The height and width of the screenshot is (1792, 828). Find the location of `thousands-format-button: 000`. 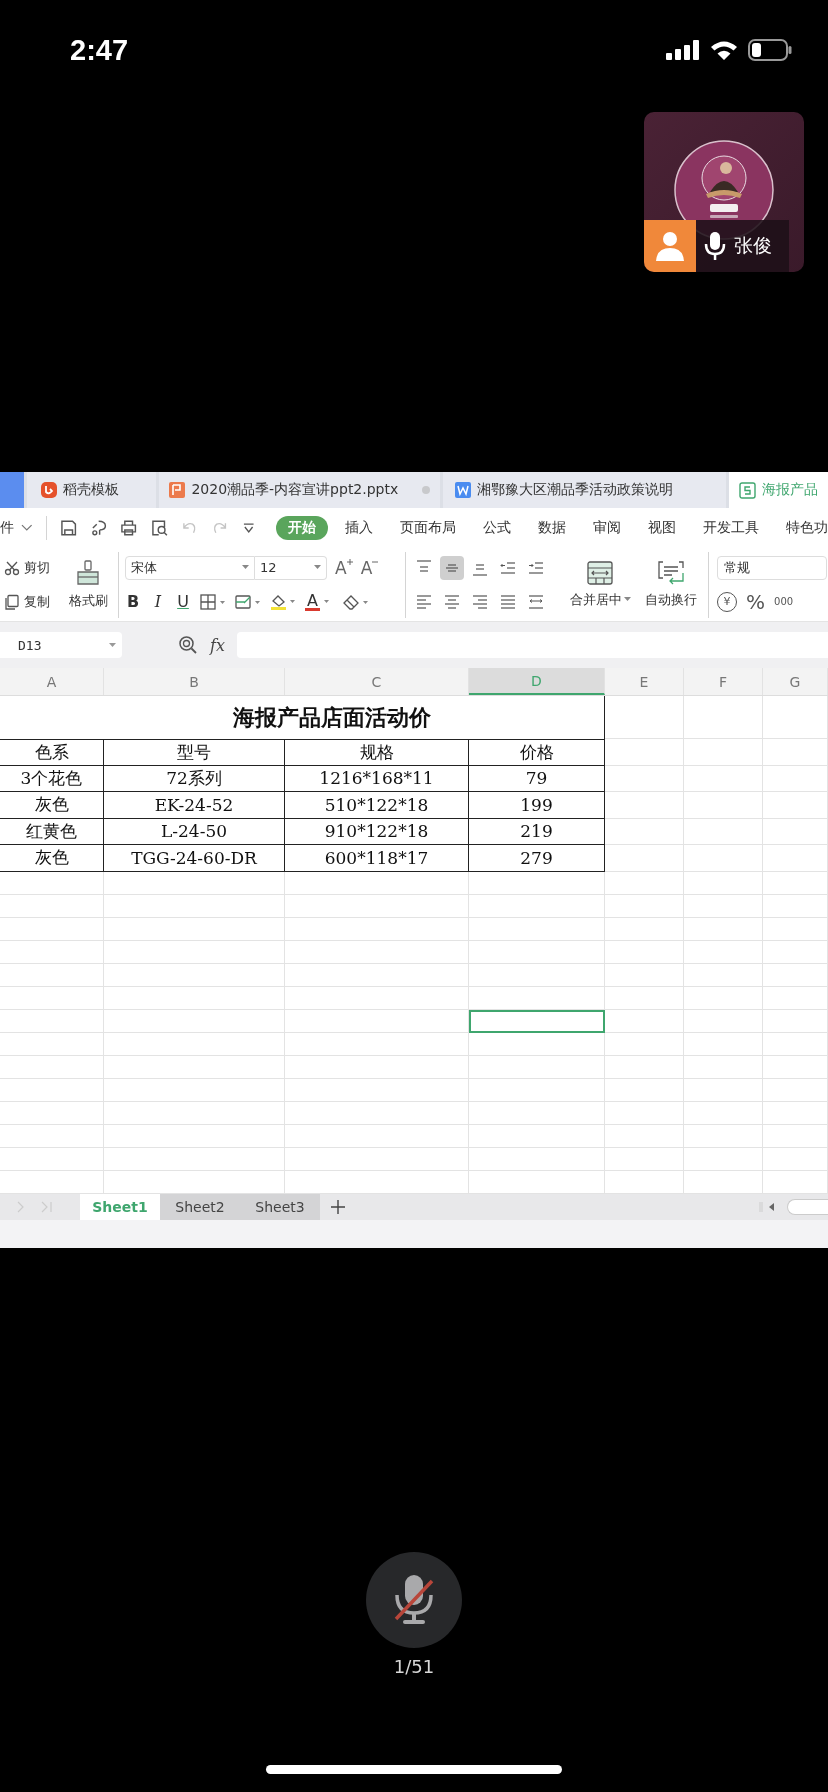

thousands-format-button: 000 is located at coordinates (784, 601).